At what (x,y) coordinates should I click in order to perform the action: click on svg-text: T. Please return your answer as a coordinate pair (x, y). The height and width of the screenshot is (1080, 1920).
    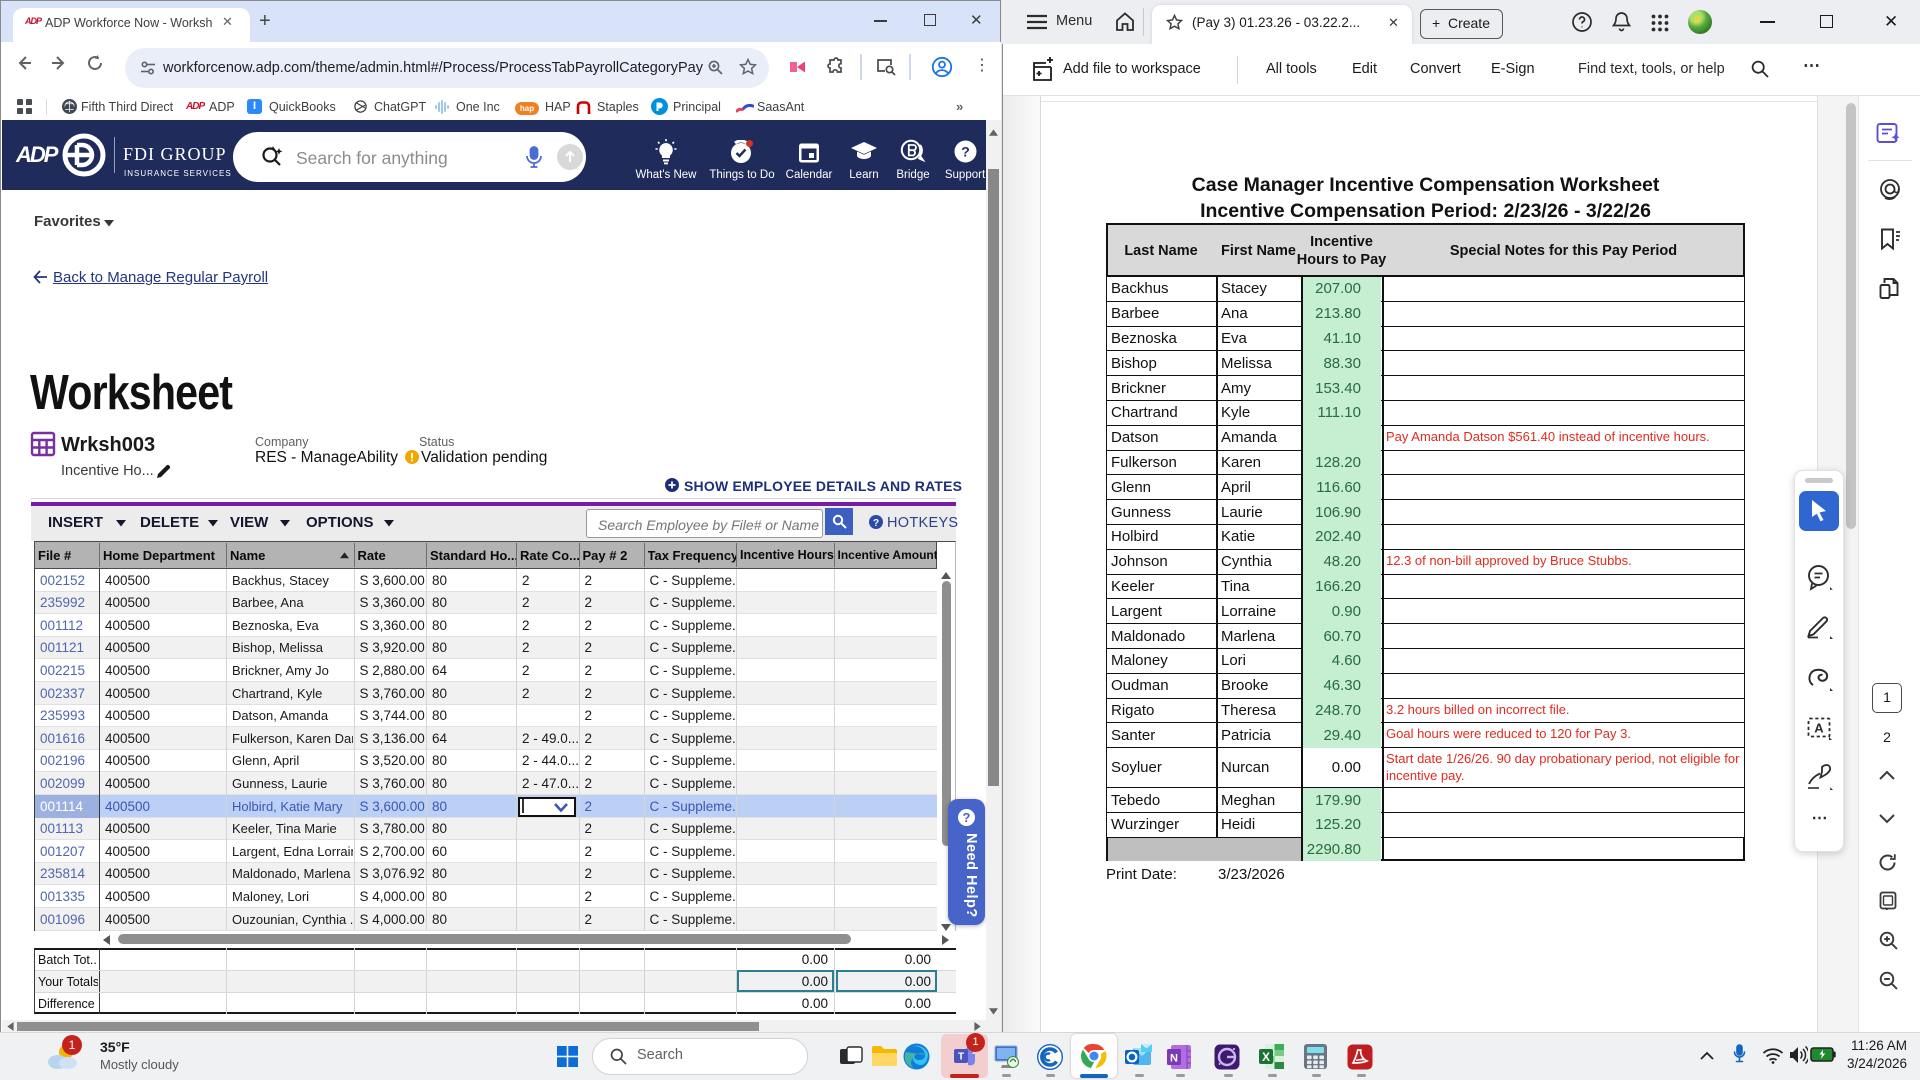
    Looking at the image, I should click on (961, 1057).